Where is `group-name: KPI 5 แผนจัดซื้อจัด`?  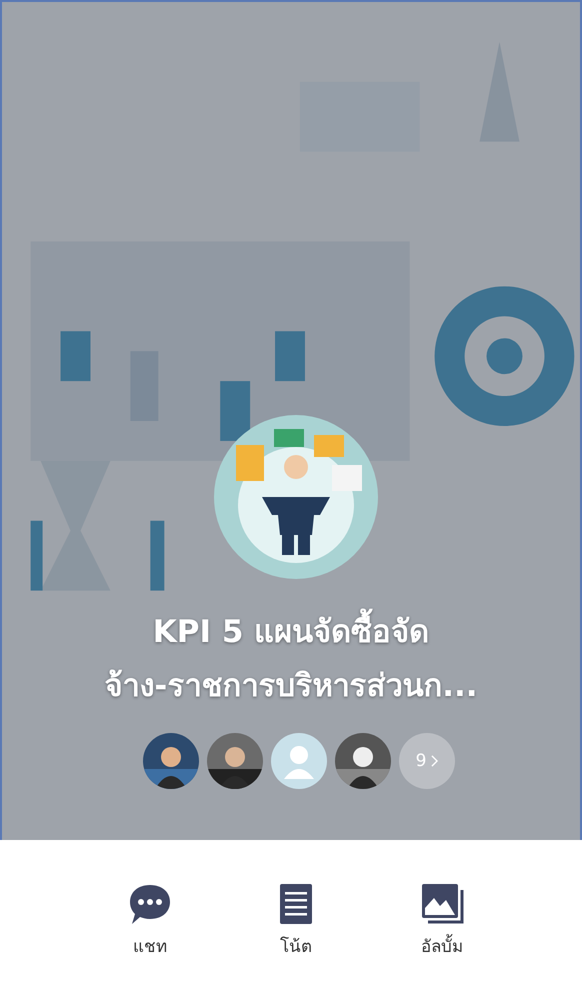 group-name: KPI 5 แผนจัดซื้อจัด is located at coordinates (291, 632).